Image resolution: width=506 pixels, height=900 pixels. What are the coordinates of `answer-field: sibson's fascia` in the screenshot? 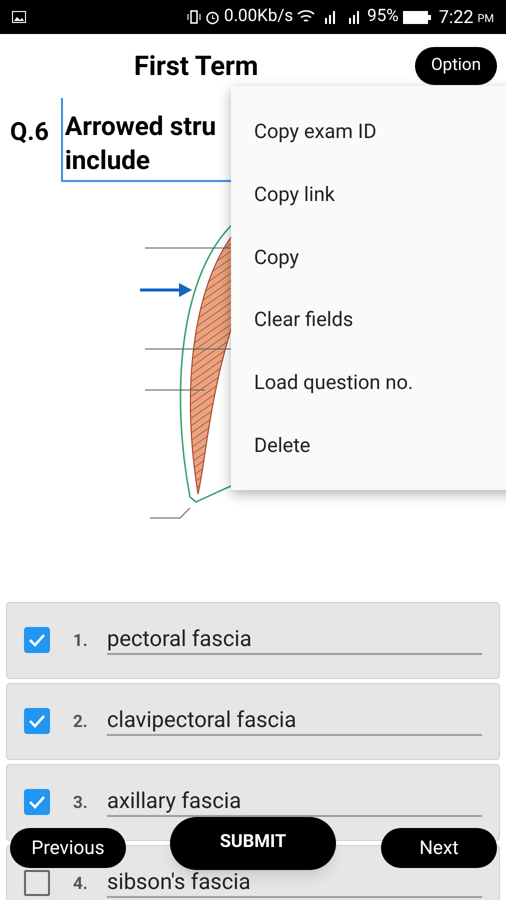 It's located at (294, 885).